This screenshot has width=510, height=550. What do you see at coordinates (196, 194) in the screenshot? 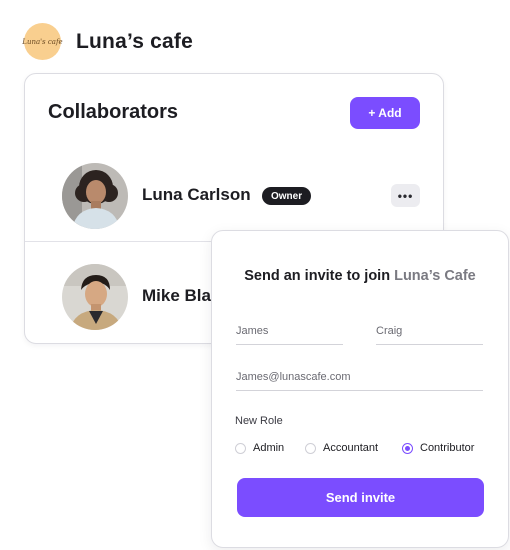
I see `member-name: Luna Carlson` at bounding box center [196, 194].